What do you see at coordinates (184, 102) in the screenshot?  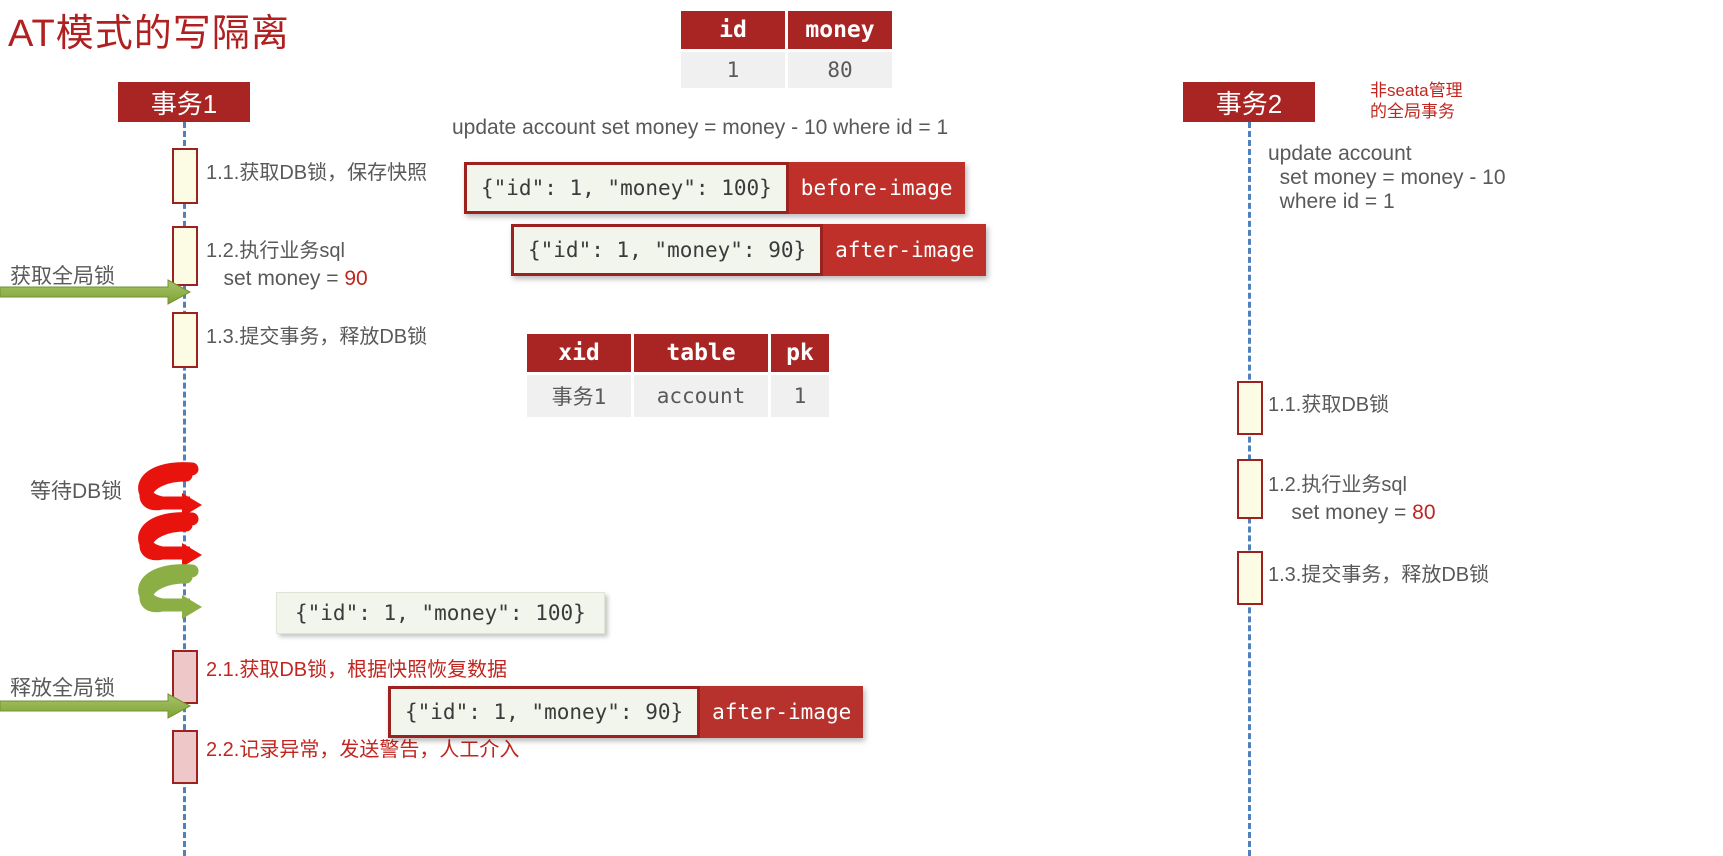 I see `lane-header-transaction-1: 事务1` at bounding box center [184, 102].